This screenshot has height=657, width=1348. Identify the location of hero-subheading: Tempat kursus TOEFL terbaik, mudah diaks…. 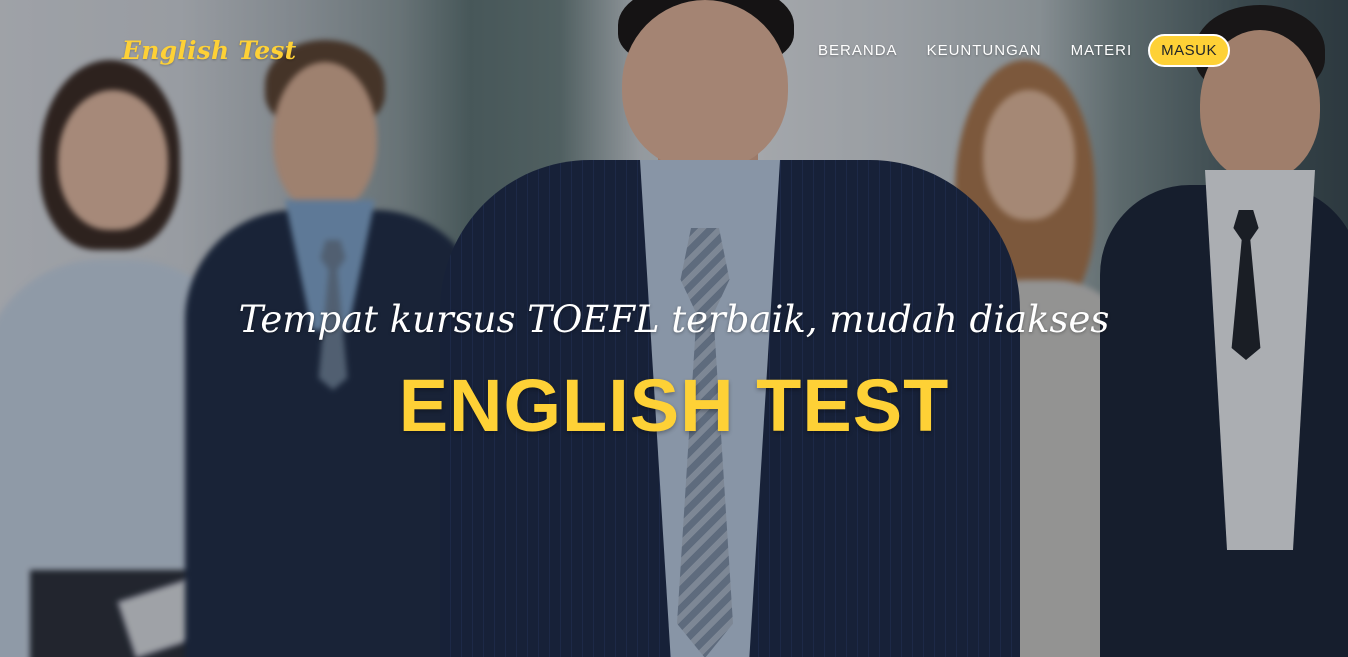
(674, 319).